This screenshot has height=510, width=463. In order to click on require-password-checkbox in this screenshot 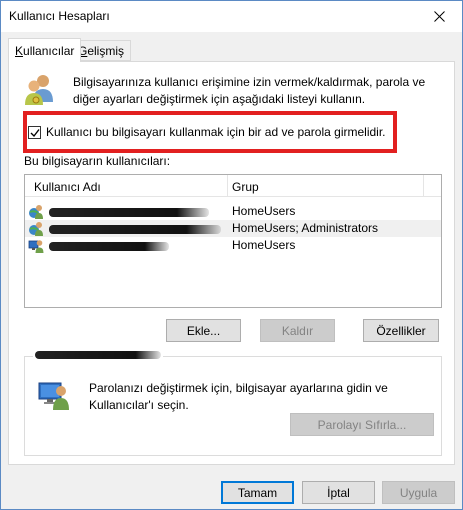, I will do `click(34, 132)`.